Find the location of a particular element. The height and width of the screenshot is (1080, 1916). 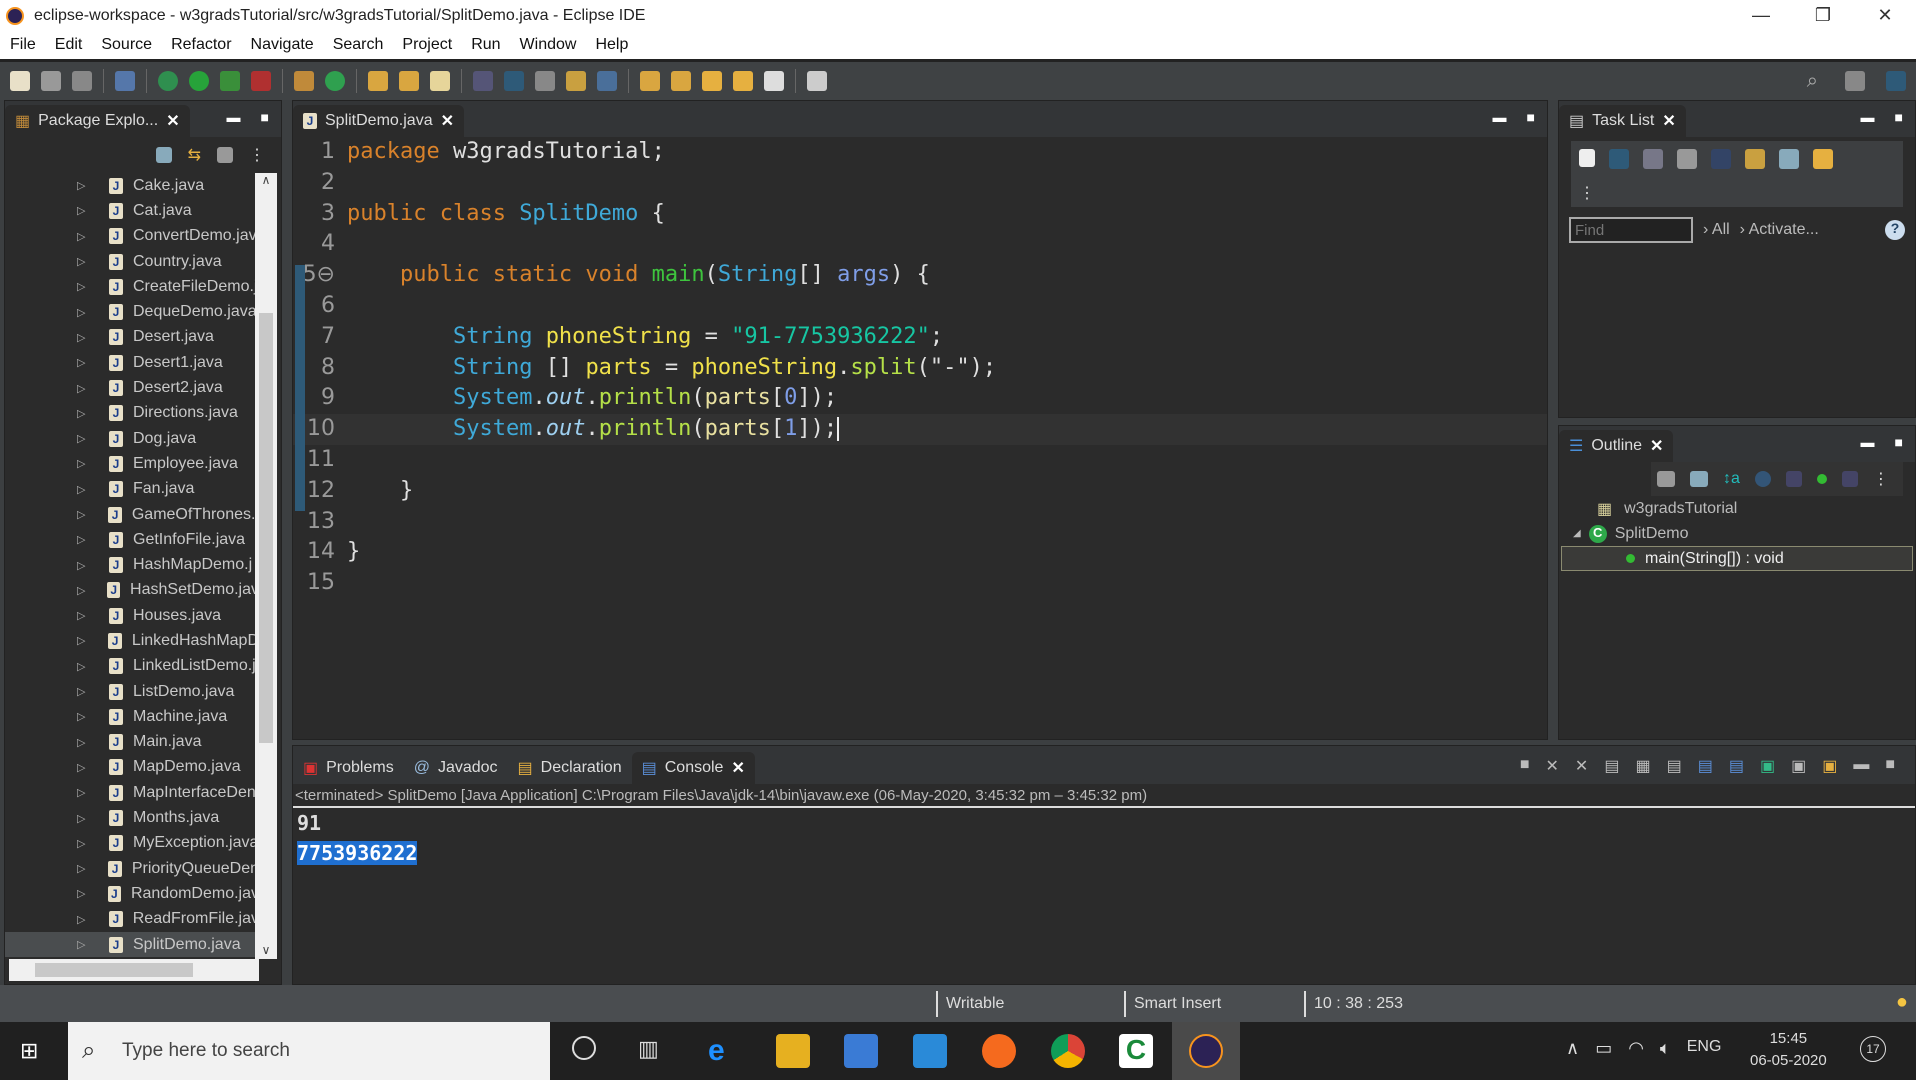

synchronize-icon is located at coordinates (1823, 159).